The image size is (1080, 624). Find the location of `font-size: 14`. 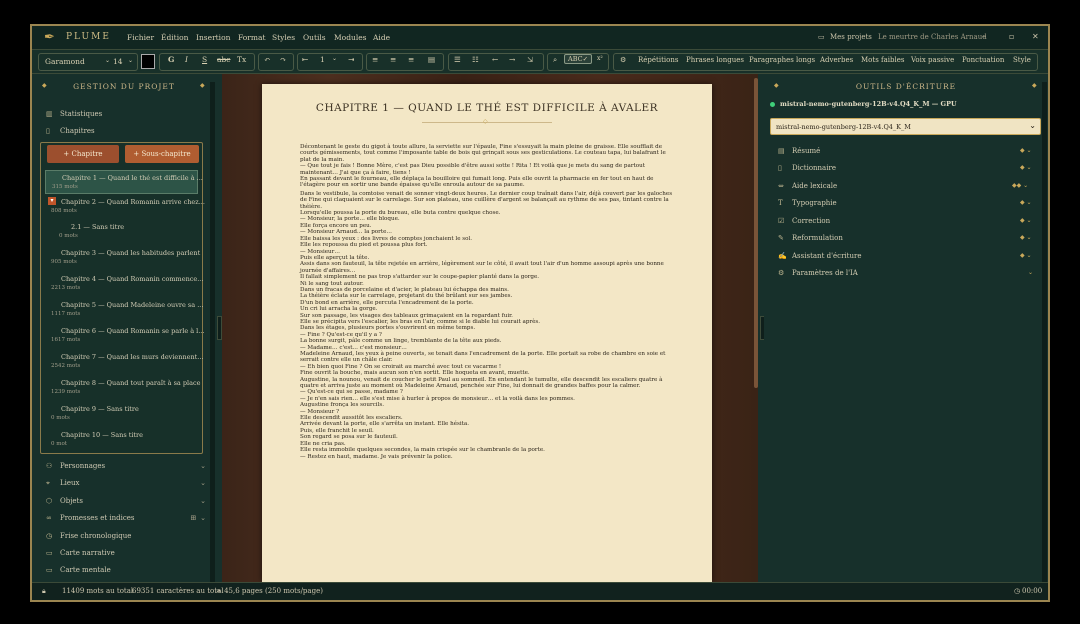

font-size: 14 is located at coordinates (118, 61).